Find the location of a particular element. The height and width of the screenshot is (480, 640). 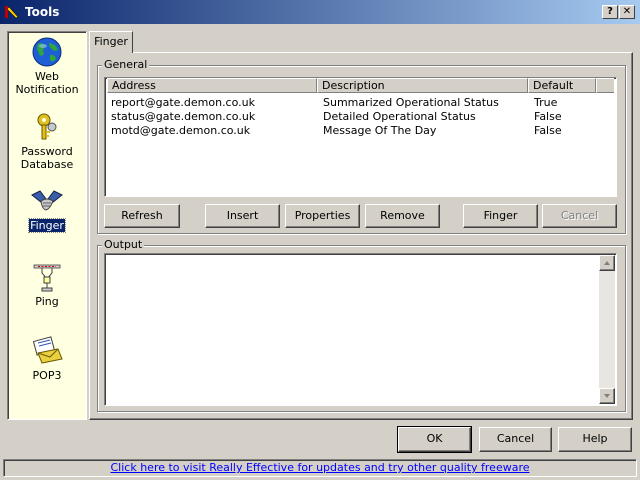

general-group-label: General is located at coordinates (126, 64).